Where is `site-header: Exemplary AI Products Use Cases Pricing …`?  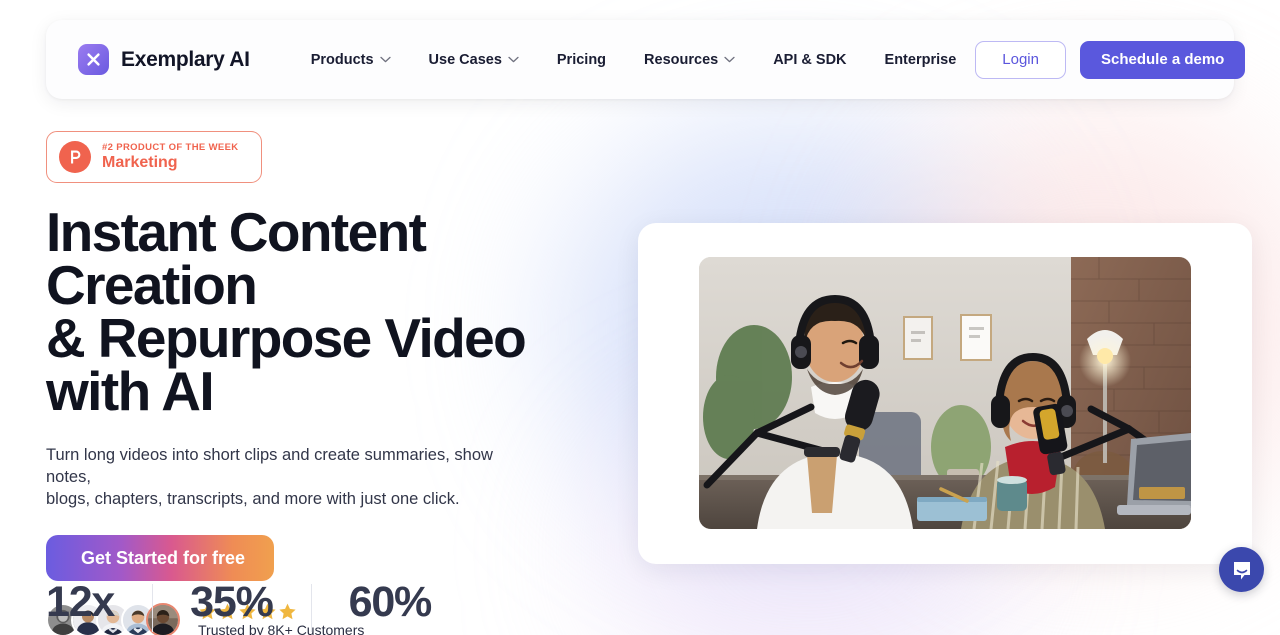 site-header: Exemplary AI Products Use Cases Pricing … is located at coordinates (646, 59).